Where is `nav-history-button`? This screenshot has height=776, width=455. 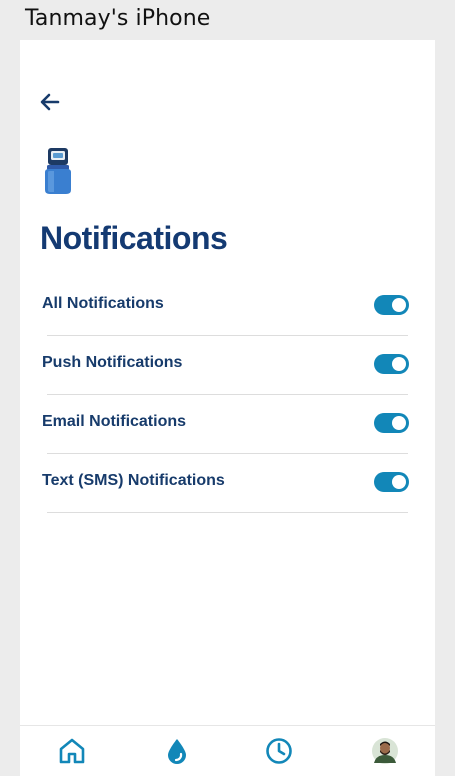
nav-history-button is located at coordinates (279, 751).